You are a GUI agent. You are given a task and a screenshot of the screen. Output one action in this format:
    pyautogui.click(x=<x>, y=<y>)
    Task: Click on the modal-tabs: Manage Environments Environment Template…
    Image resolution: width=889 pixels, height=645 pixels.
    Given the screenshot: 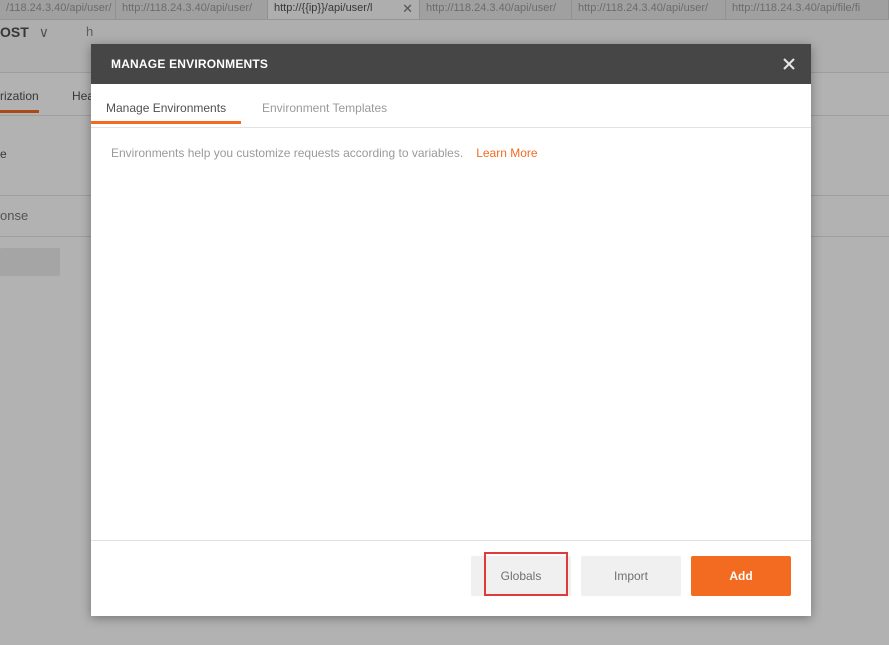 What is the action you would take?
    pyautogui.click(x=451, y=106)
    